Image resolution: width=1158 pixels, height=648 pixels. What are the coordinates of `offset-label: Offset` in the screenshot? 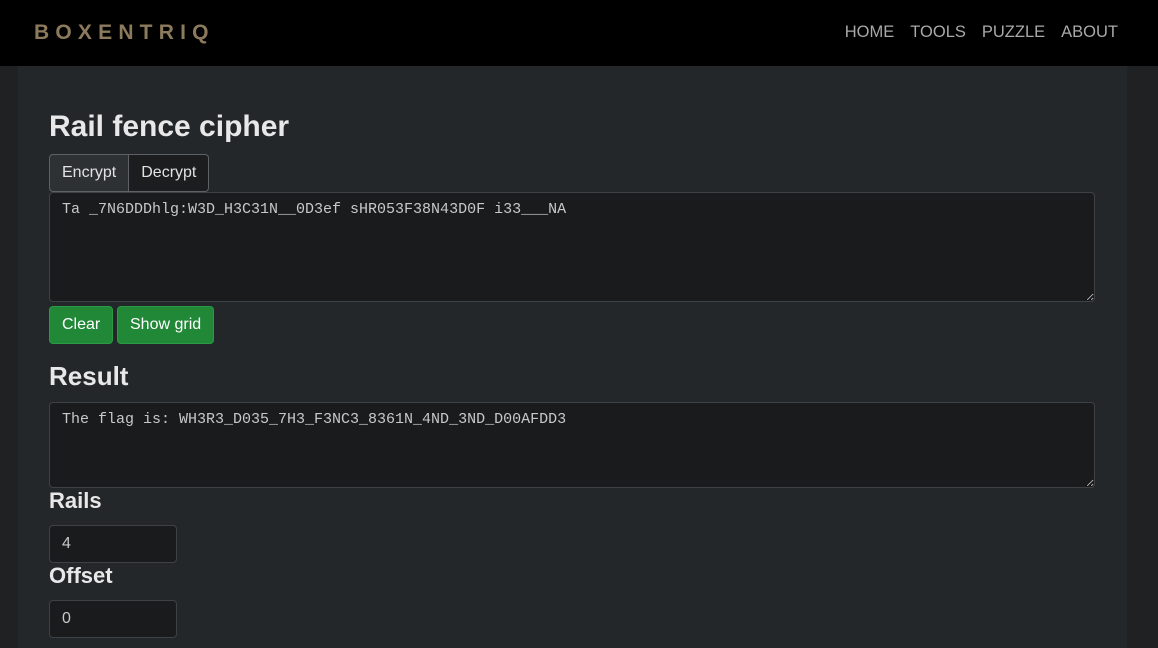 It's located at (81, 575).